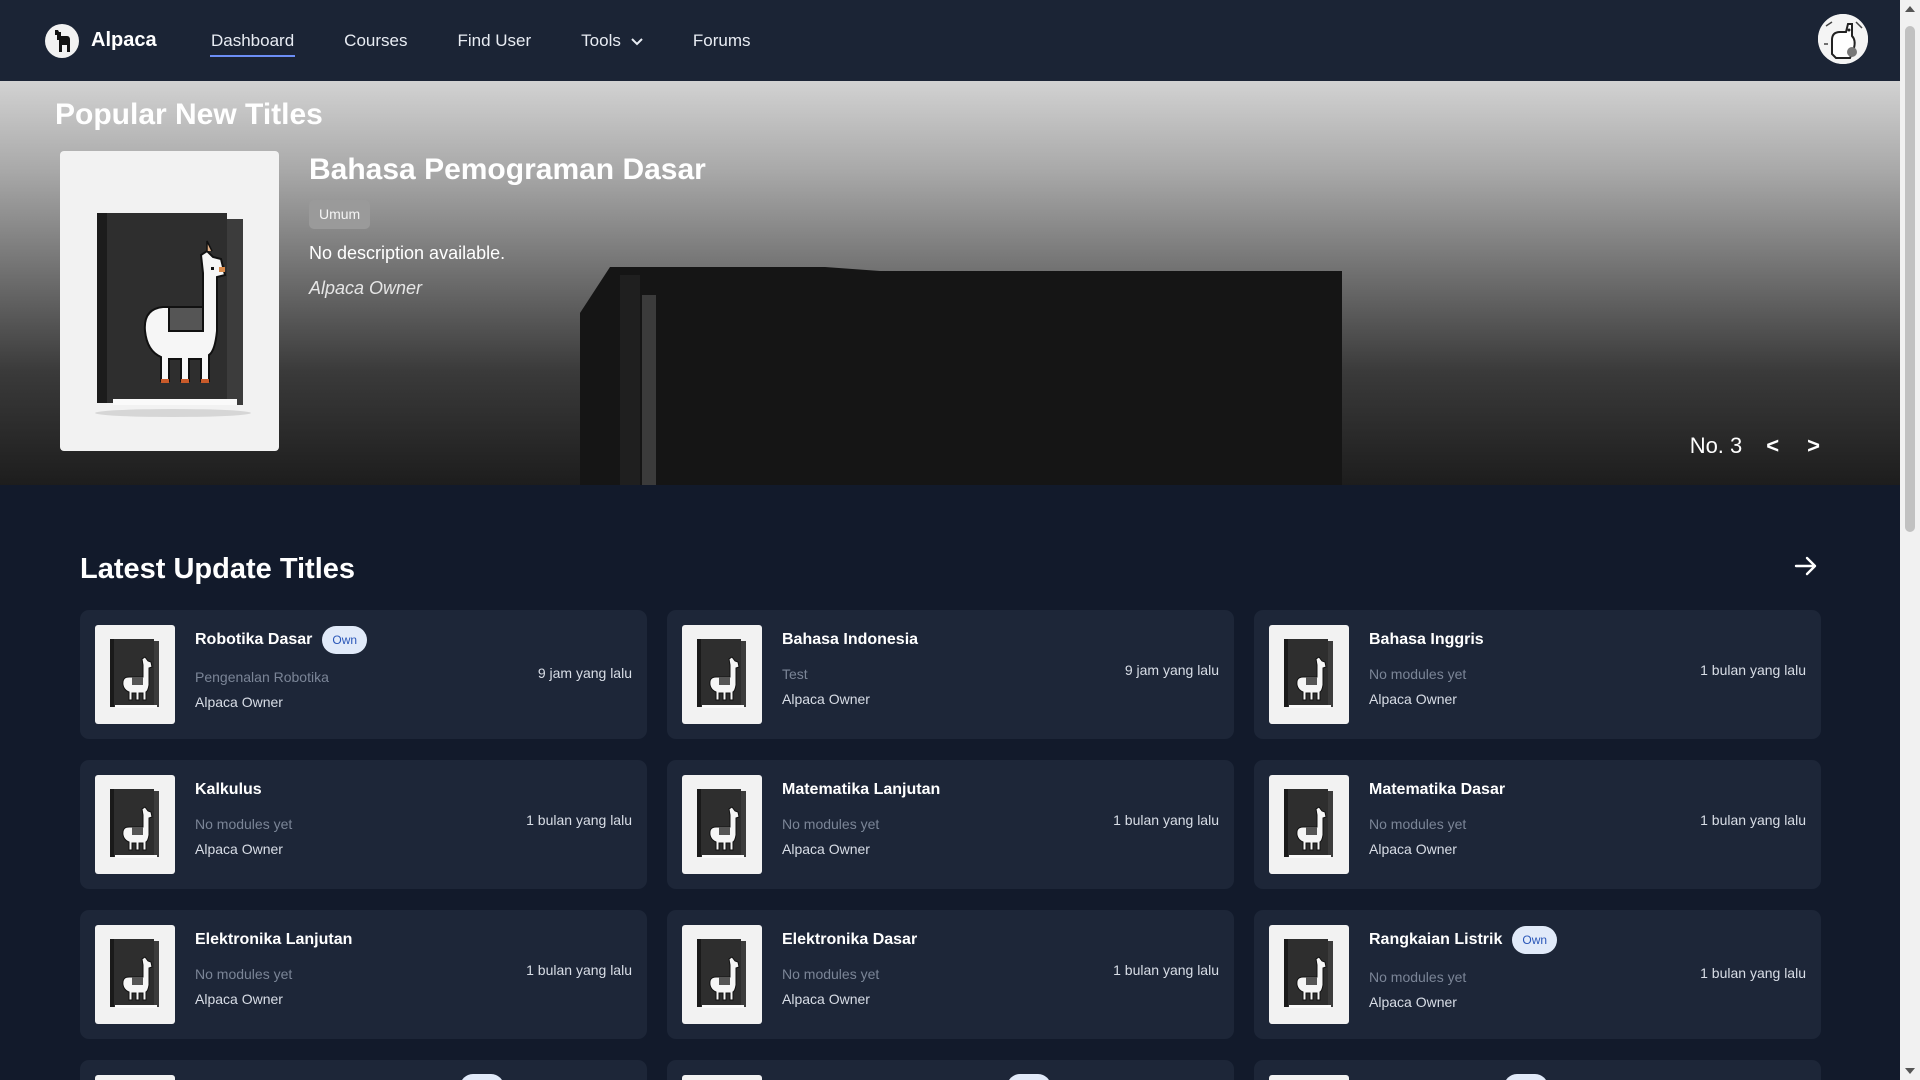 The image size is (1920, 1080). Describe the element at coordinates (1910, 540) in the screenshot. I see `page-scrollbar` at that location.